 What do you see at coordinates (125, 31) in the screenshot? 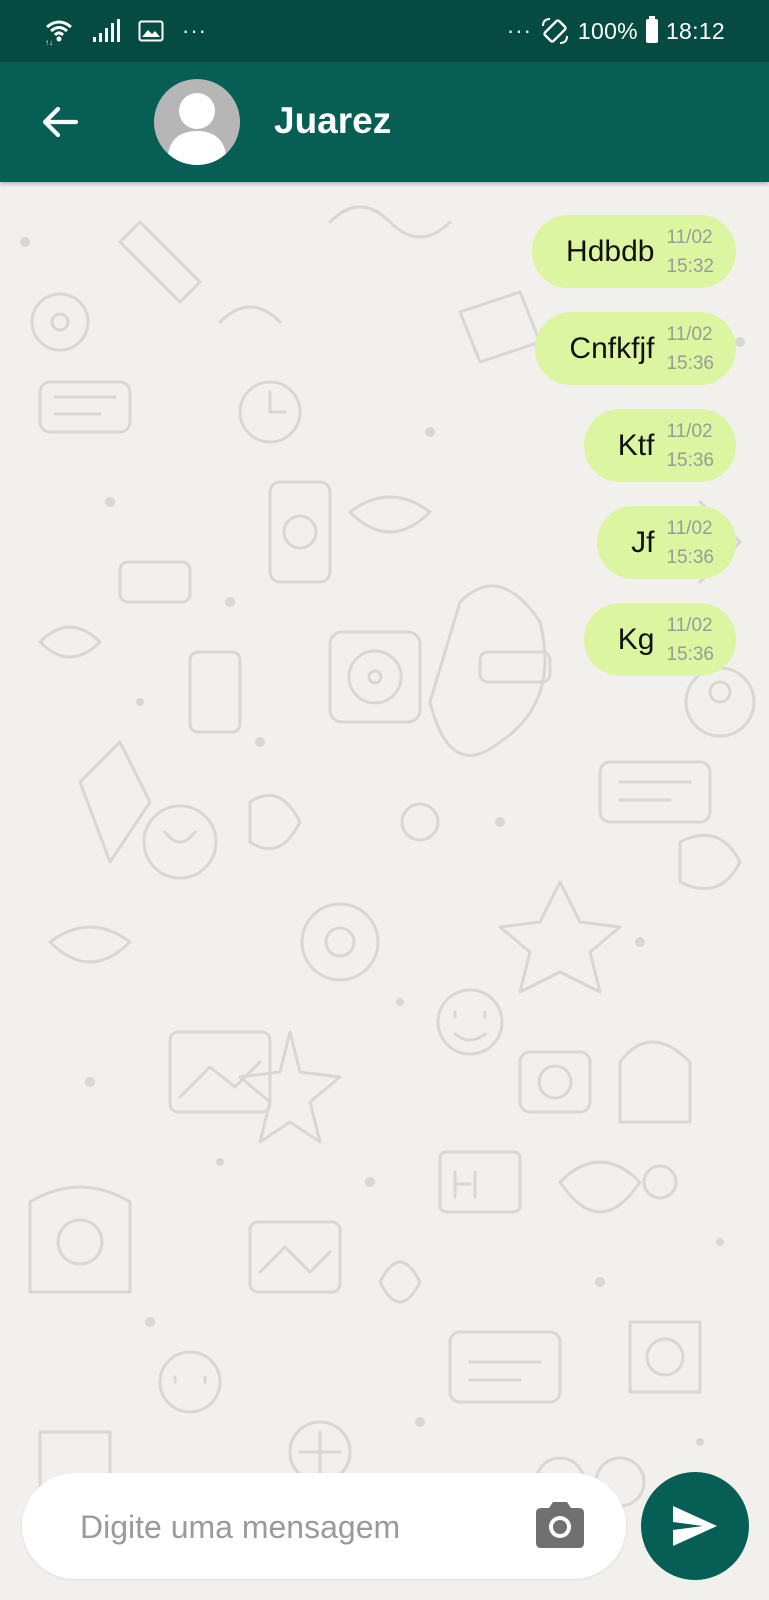
I see `status-left: ↑↓ ···` at bounding box center [125, 31].